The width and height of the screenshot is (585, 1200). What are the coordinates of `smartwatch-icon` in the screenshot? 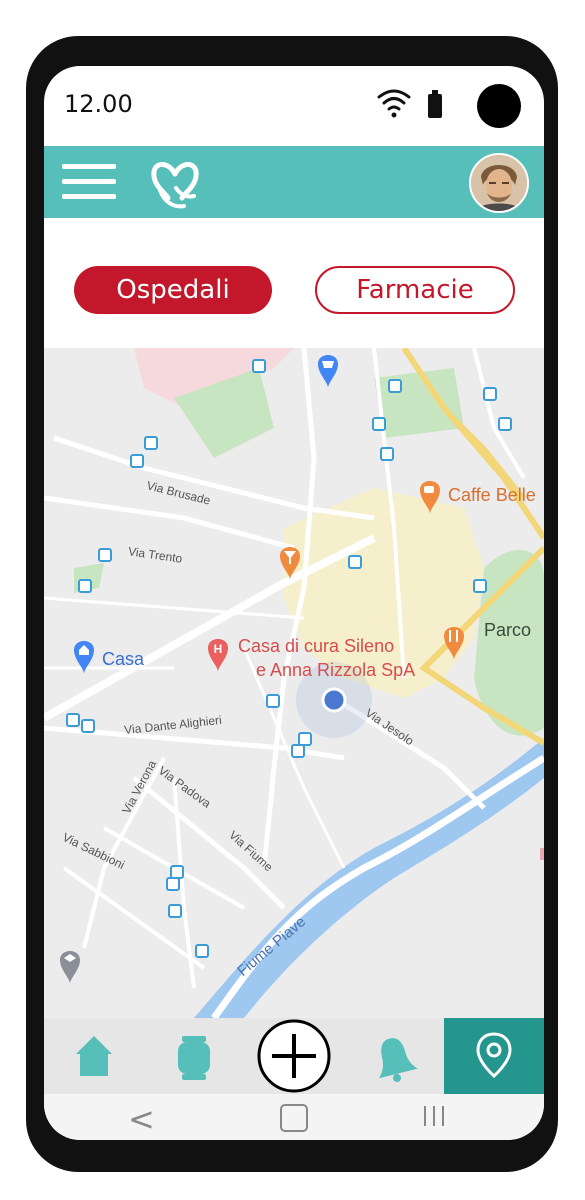 It's located at (194, 1058).